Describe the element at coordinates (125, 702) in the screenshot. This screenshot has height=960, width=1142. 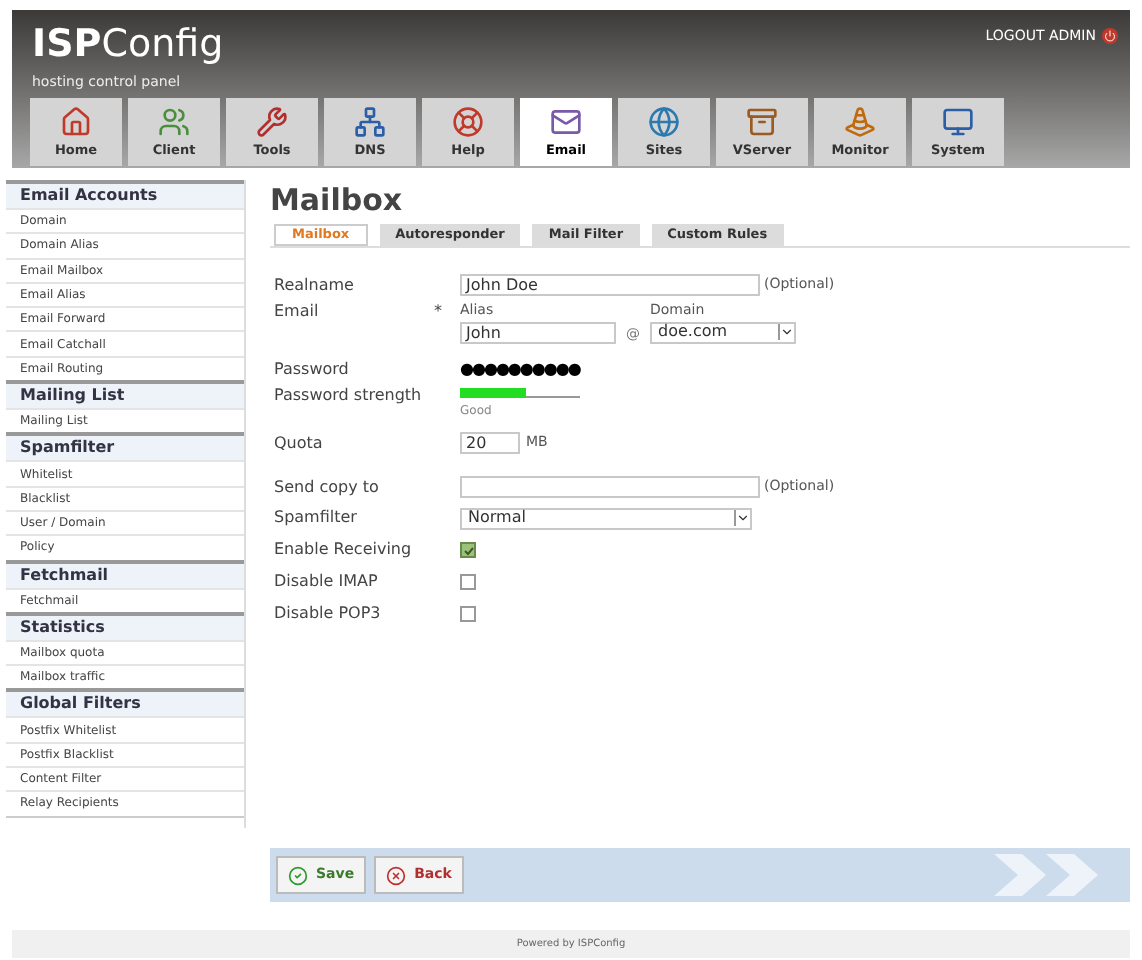
I see `sidebar-heading: Global Filters` at that location.